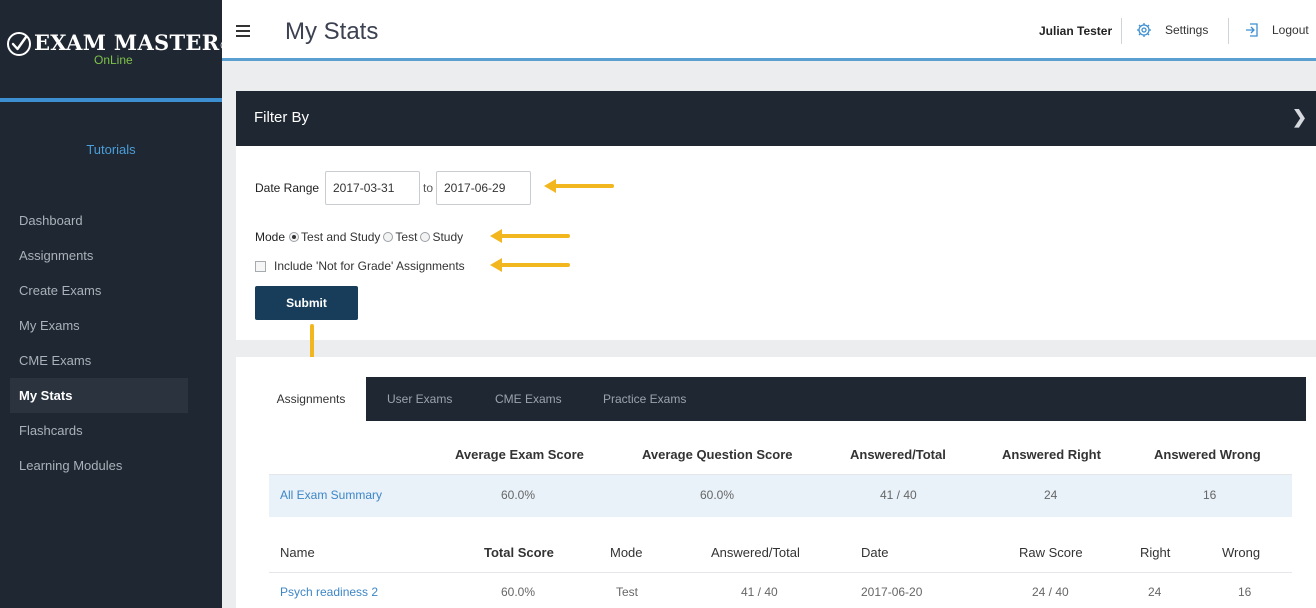  I want to click on settings-label: Settings, so click(1187, 30).